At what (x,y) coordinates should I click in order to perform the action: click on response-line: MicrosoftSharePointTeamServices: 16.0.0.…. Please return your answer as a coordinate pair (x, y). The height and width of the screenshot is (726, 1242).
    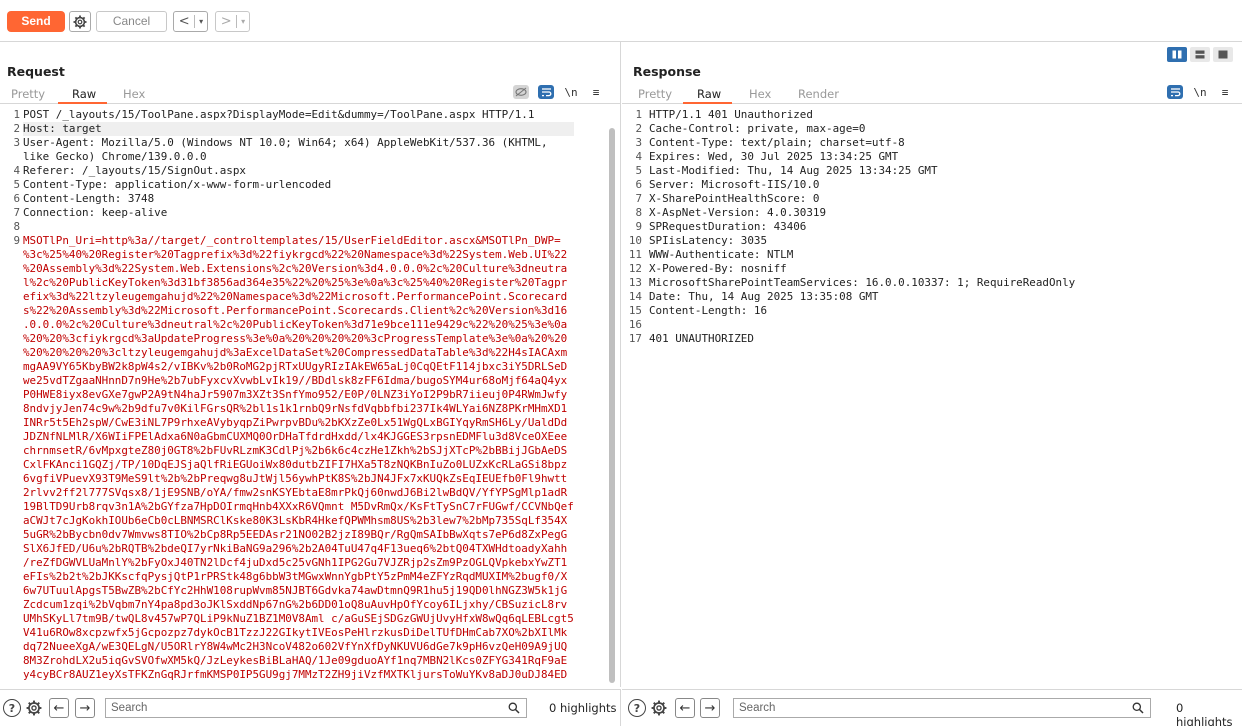
    Looking at the image, I should click on (862, 283).